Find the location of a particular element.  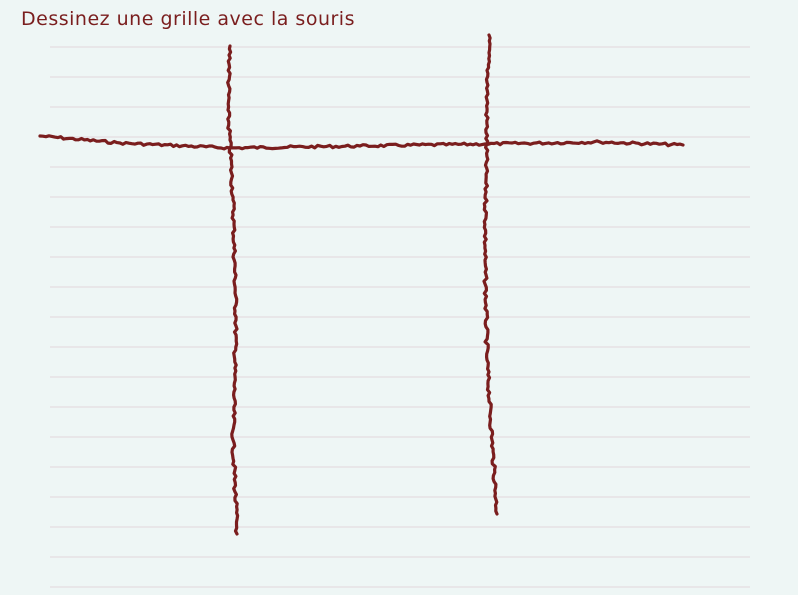

stroke-vertical-left is located at coordinates (233, 290).